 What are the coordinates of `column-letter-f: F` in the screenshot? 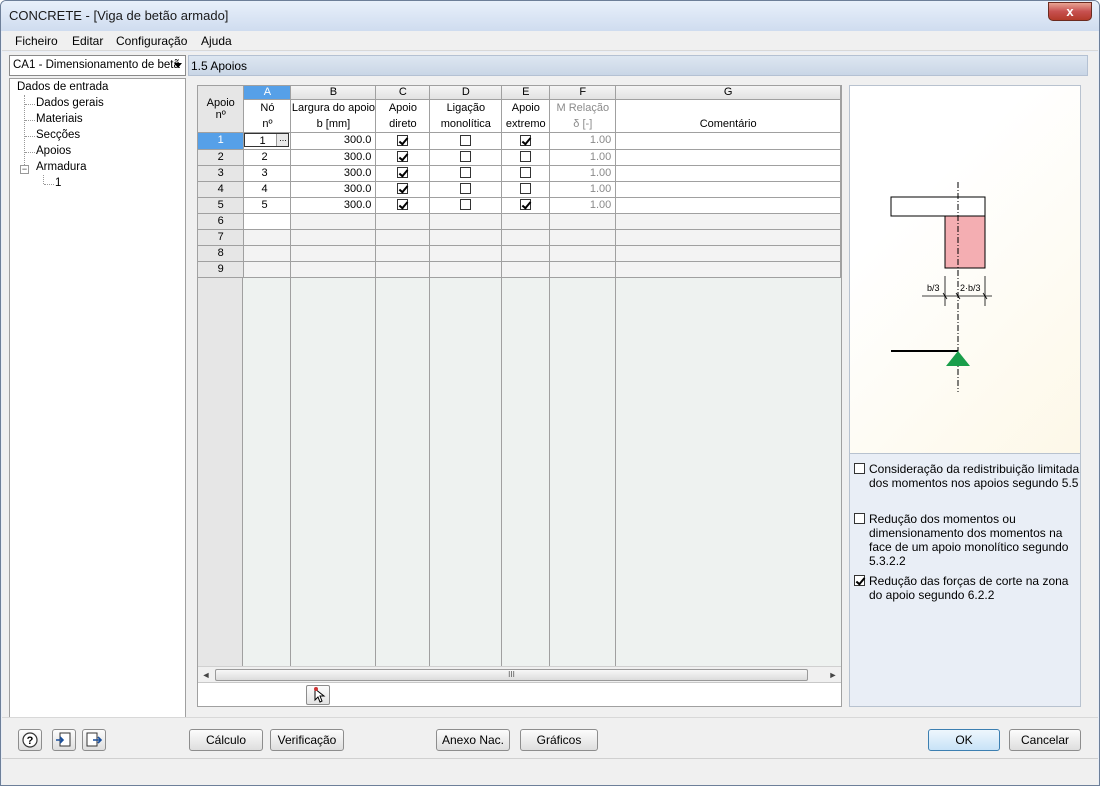 It's located at (583, 93).